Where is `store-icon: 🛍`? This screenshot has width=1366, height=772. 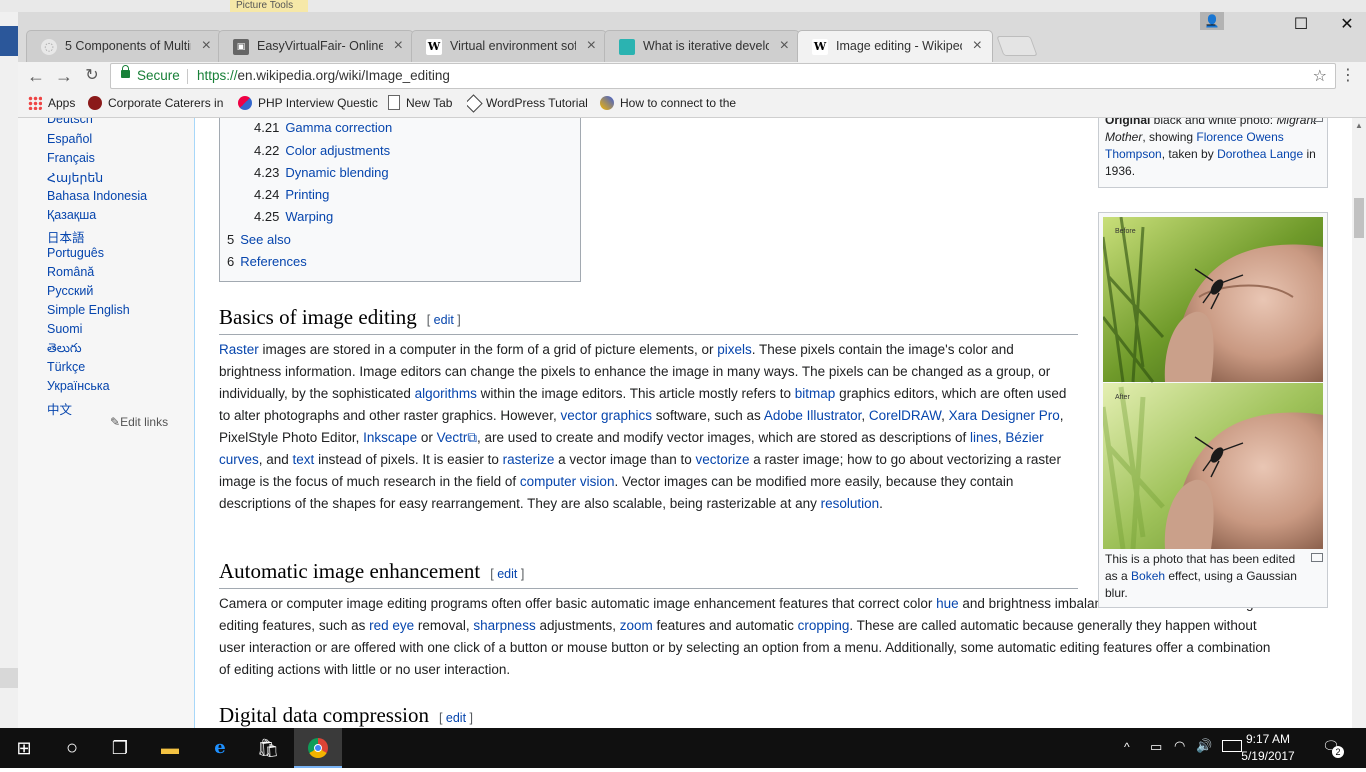
store-icon: 🛍 is located at coordinates (268, 748).